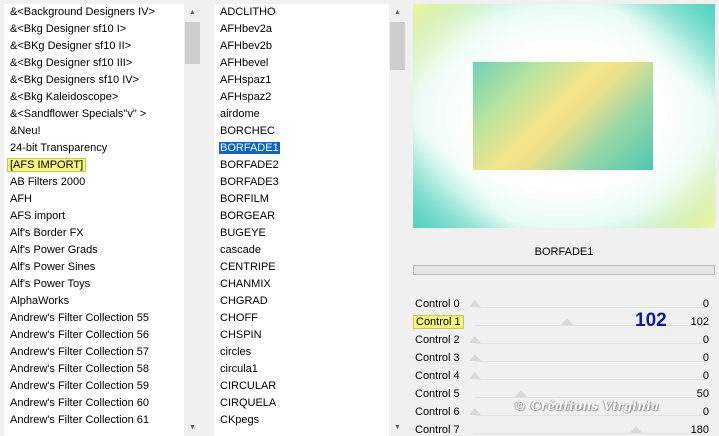 The image size is (719, 436). What do you see at coordinates (94, 284) in the screenshot?
I see `category-item: Alf's Power Toys` at bounding box center [94, 284].